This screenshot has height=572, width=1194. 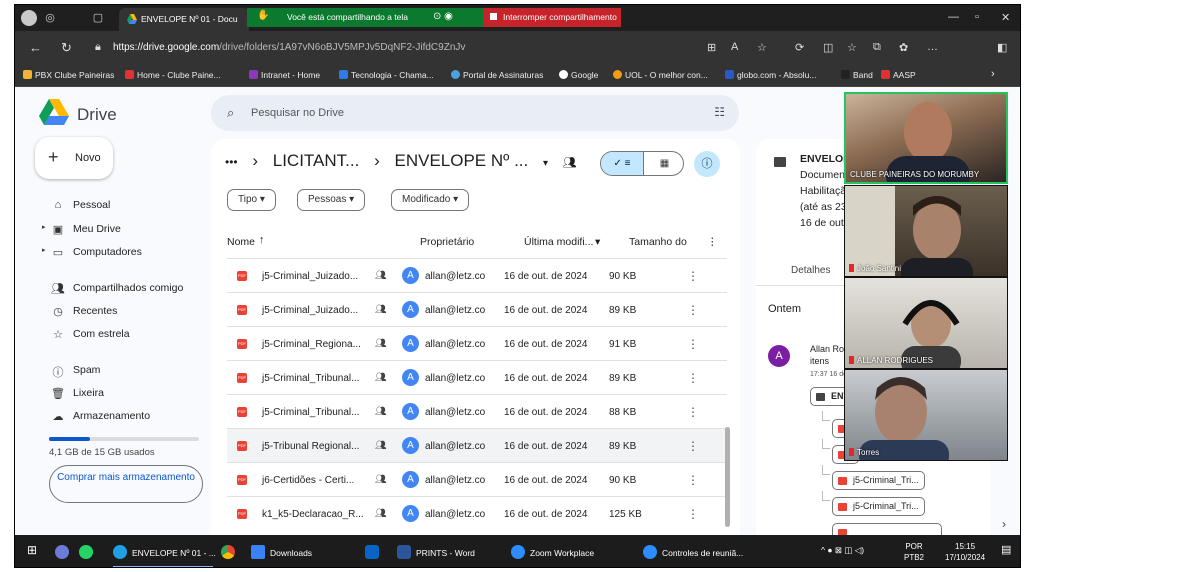 What do you see at coordinates (29, 18) in the screenshot?
I see `profile-avatar` at bounding box center [29, 18].